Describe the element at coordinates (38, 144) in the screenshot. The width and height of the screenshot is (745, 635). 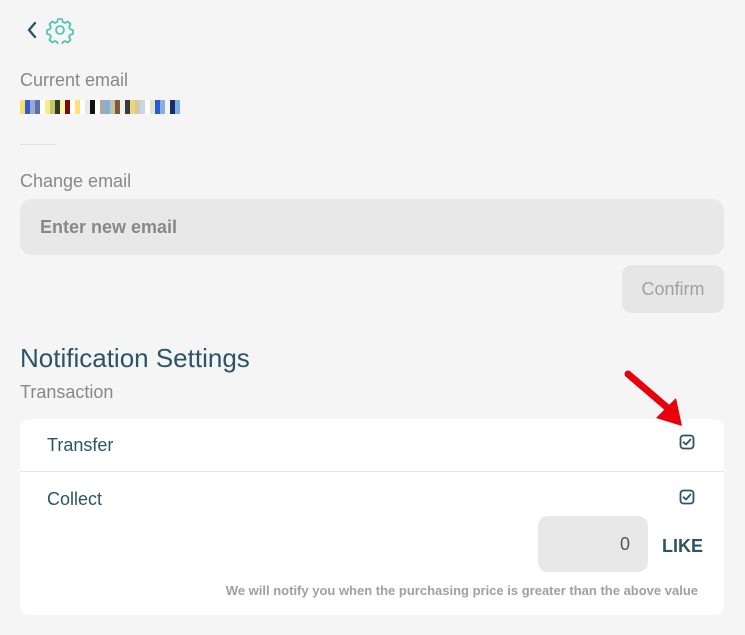
I see `divider` at that location.